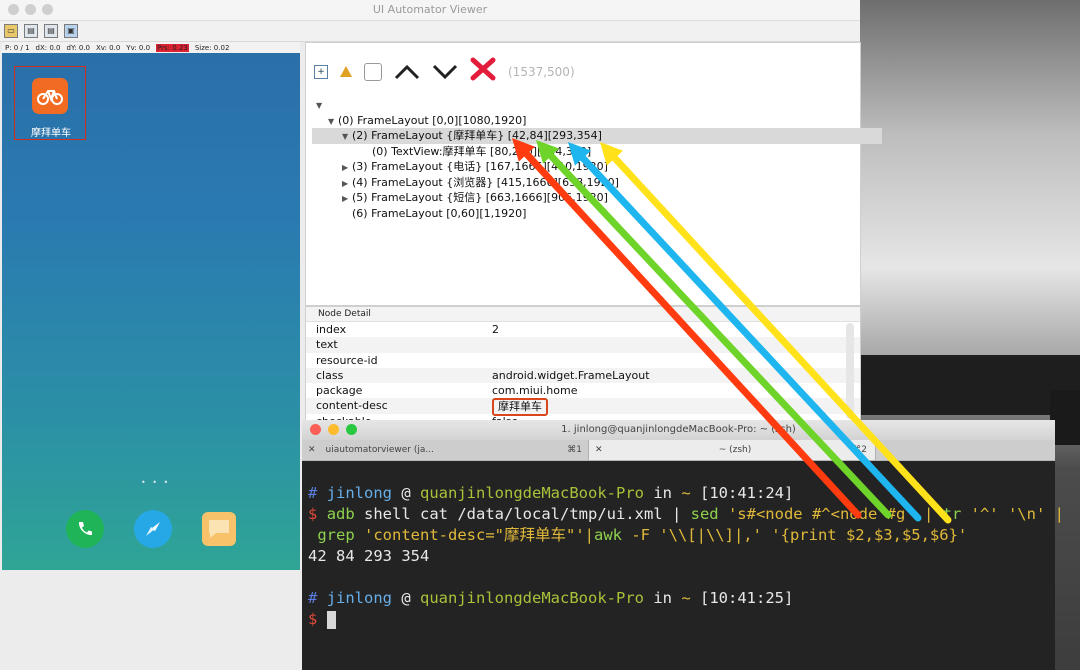 The image size is (1080, 670). I want to click on pointer-stat: P: 0 / 1, so click(17, 47).